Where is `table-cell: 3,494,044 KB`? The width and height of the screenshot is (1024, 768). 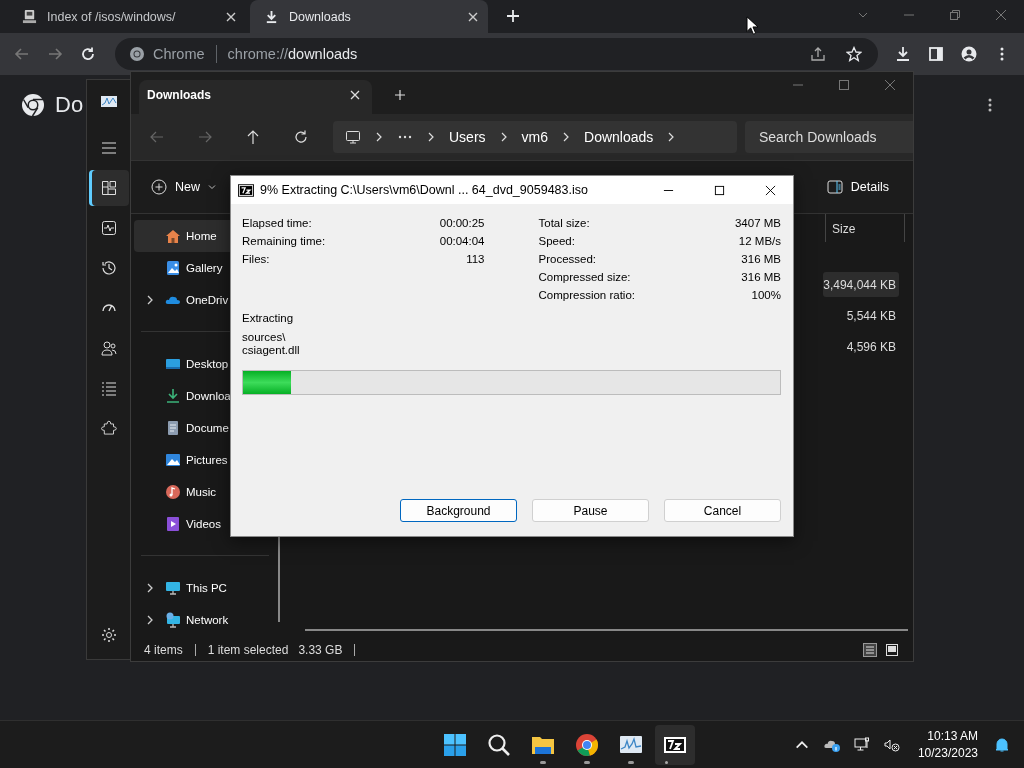 table-cell: 3,494,044 KB is located at coordinates (861, 284).